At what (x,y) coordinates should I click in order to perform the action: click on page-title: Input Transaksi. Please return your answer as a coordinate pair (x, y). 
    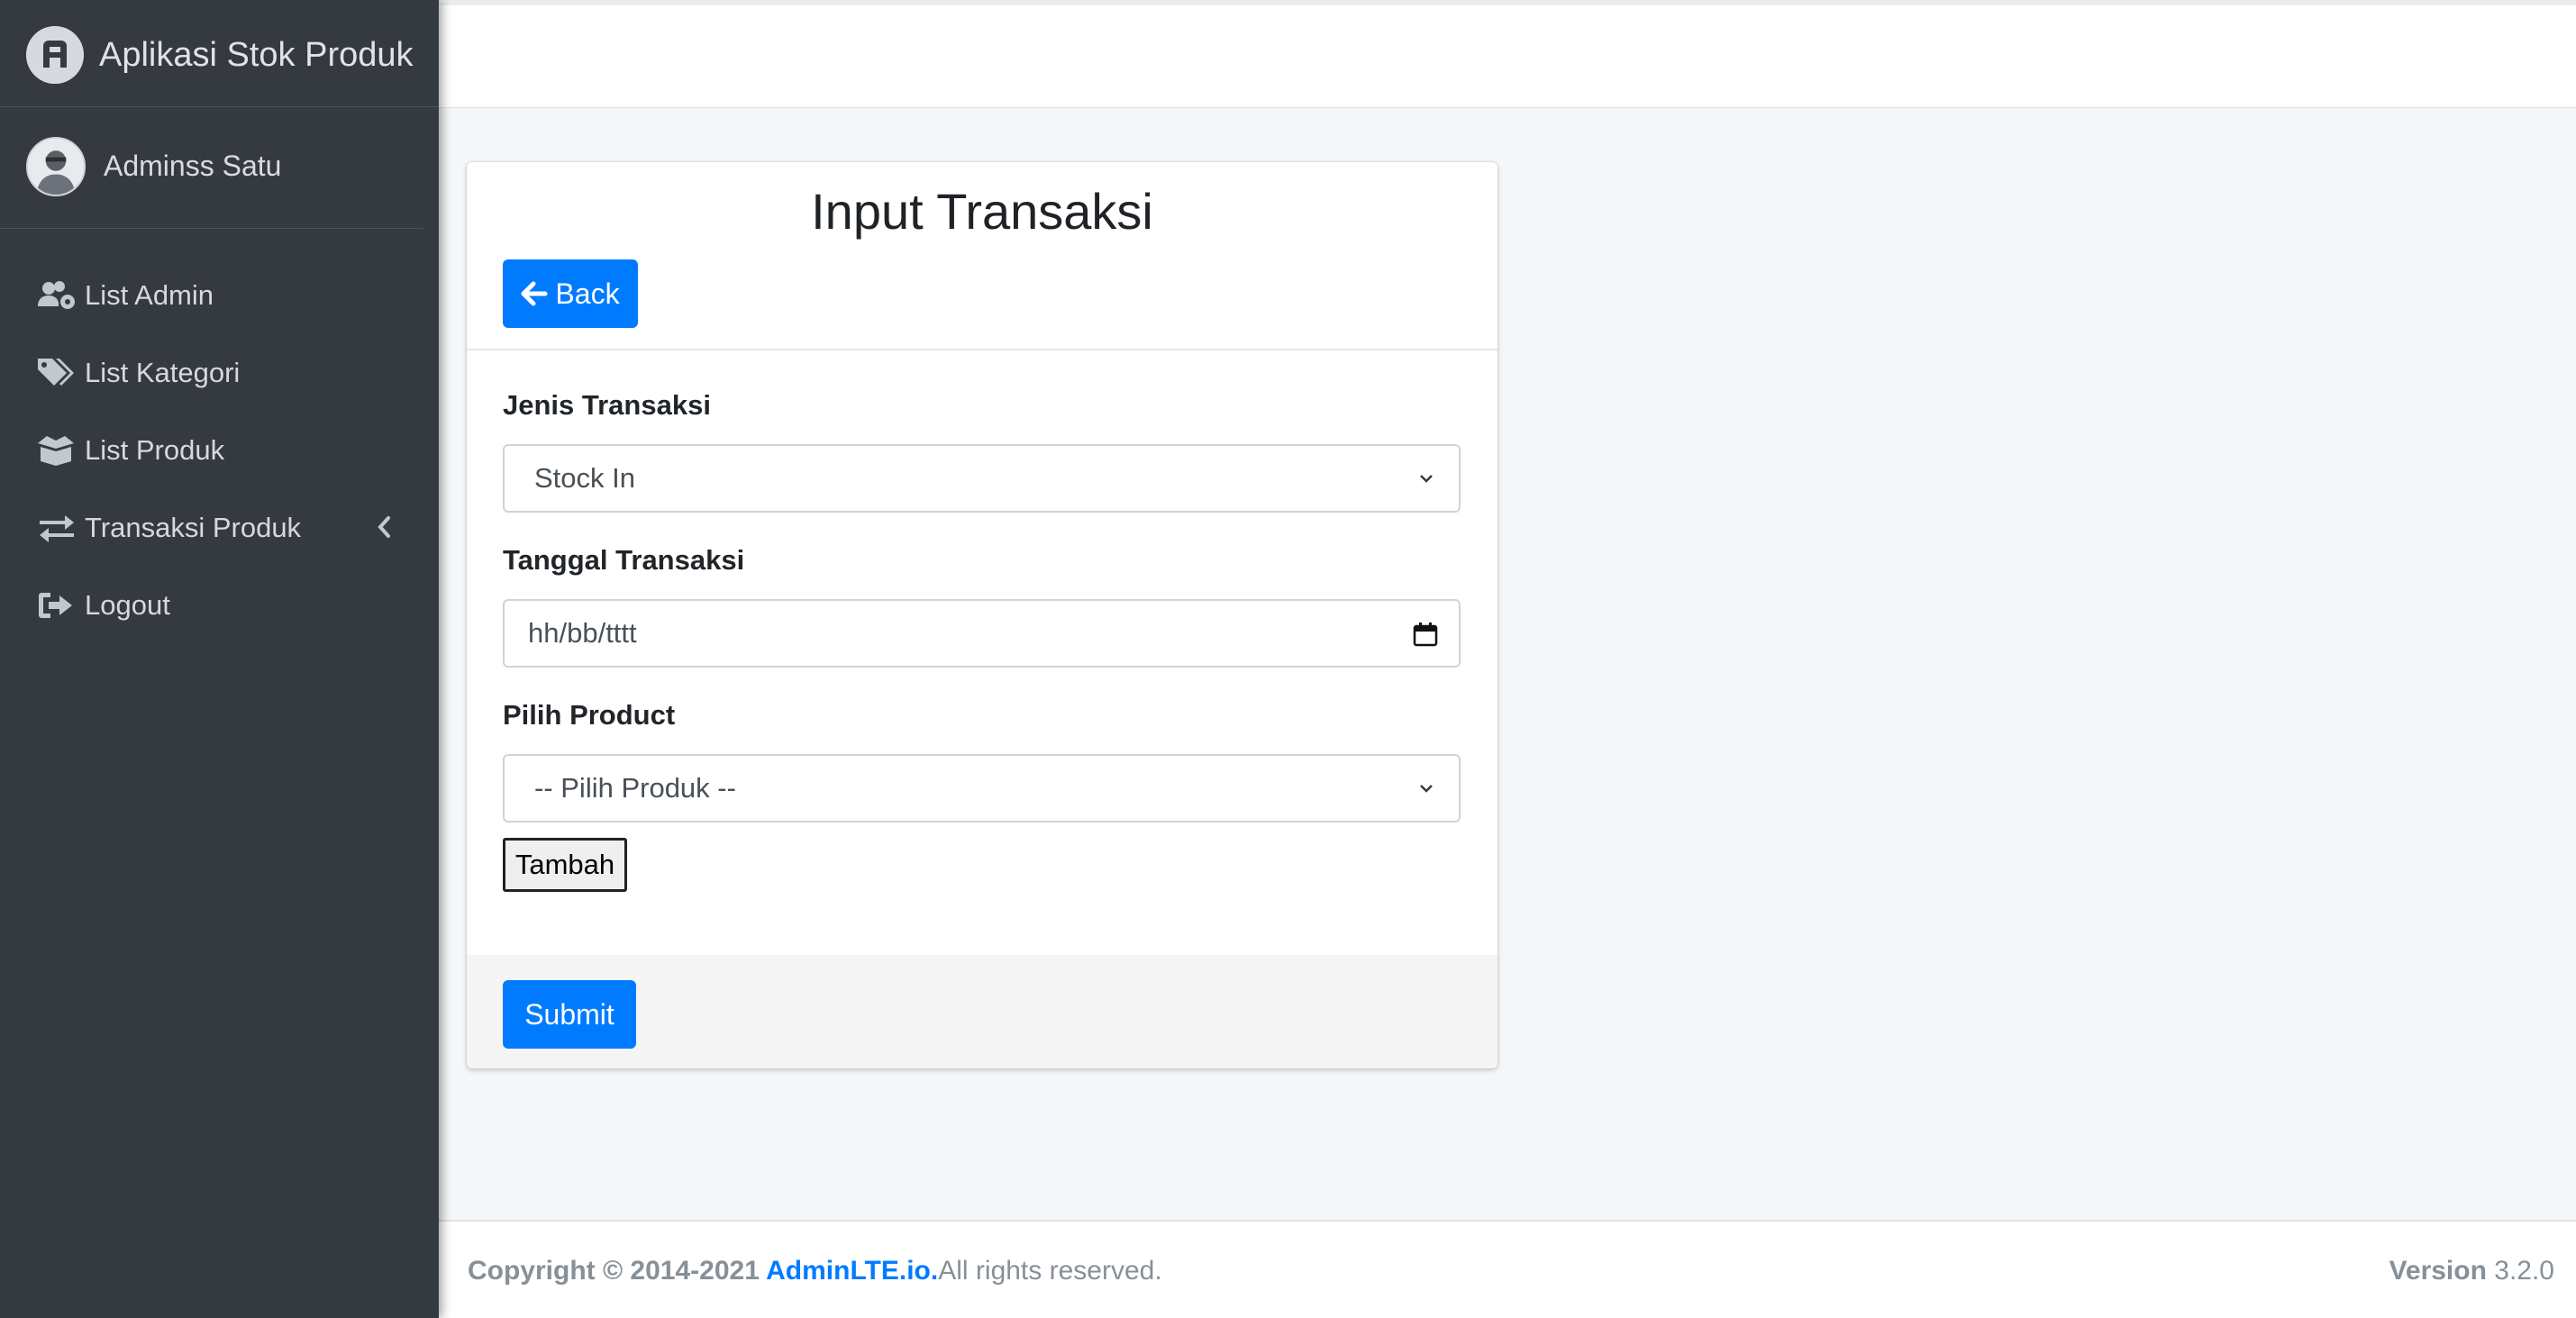
    Looking at the image, I should click on (982, 211).